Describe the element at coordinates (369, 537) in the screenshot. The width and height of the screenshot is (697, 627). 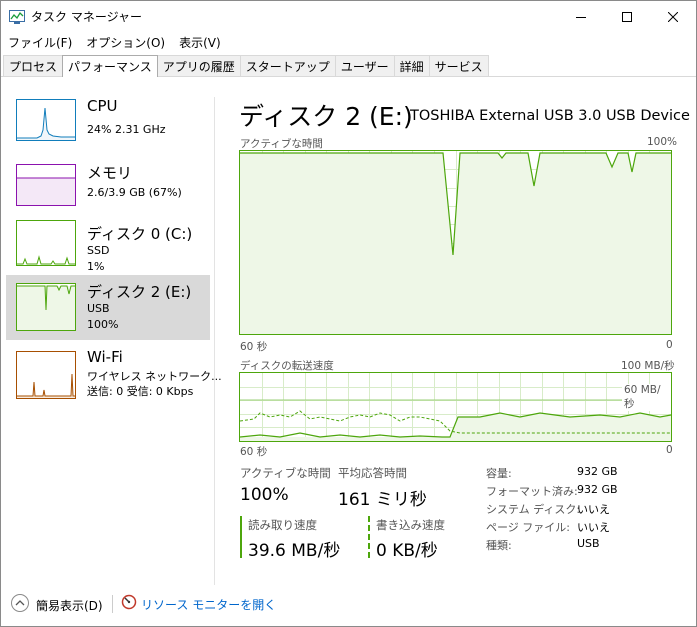
I see `write-speed-indicator` at that location.